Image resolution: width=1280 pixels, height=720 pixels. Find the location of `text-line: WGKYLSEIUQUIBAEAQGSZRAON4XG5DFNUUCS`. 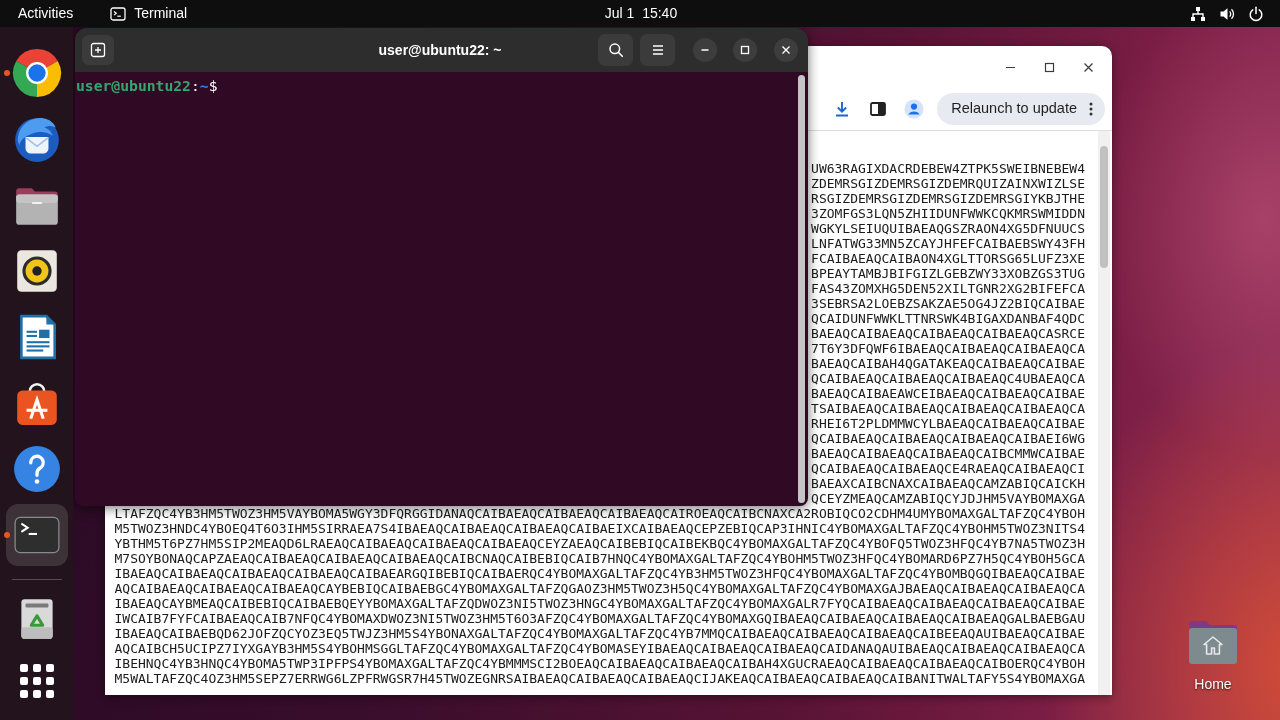

text-line: WGKYLSEIUQUIBAEAQGSZRAON4XG5DFNUUCS is located at coordinates (948, 228).